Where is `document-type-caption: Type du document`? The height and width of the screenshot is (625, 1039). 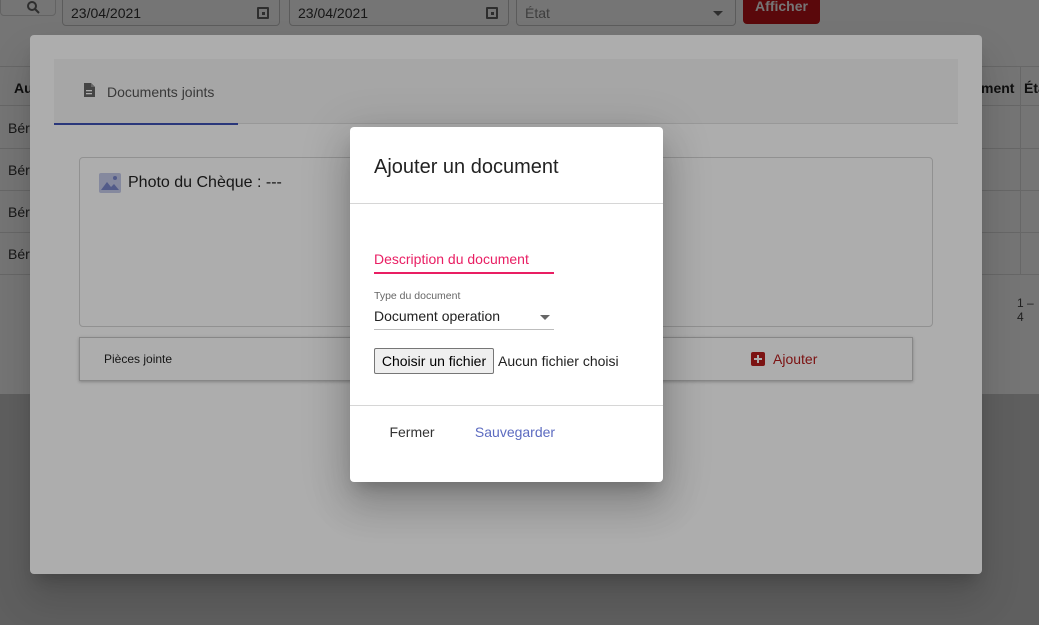
document-type-caption: Type du document is located at coordinates (417, 296).